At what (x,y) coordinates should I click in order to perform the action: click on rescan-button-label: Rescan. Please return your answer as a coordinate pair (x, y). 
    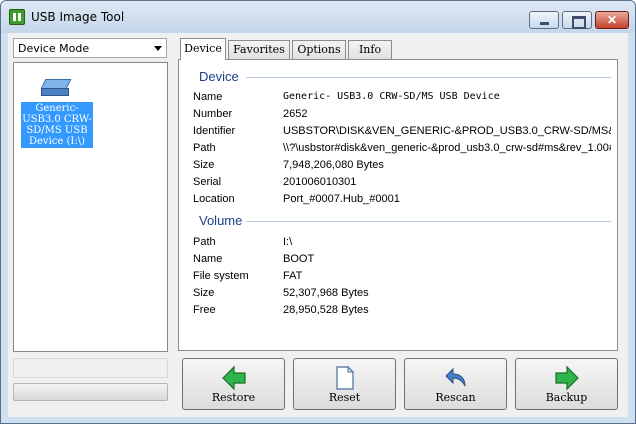
    Looking at the image, I should click on (455, 397).